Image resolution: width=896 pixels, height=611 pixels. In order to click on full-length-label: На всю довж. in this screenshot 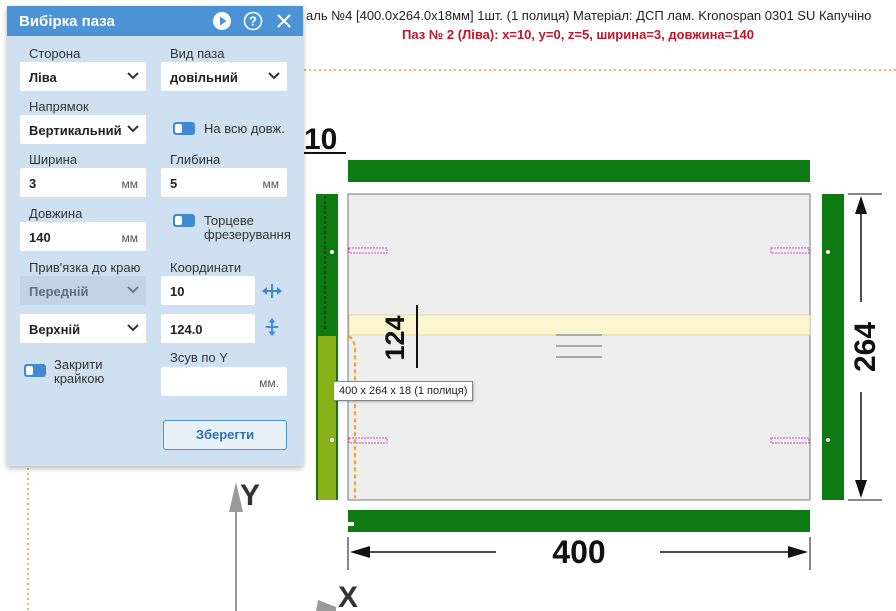, I will do `click(244, 128)`.